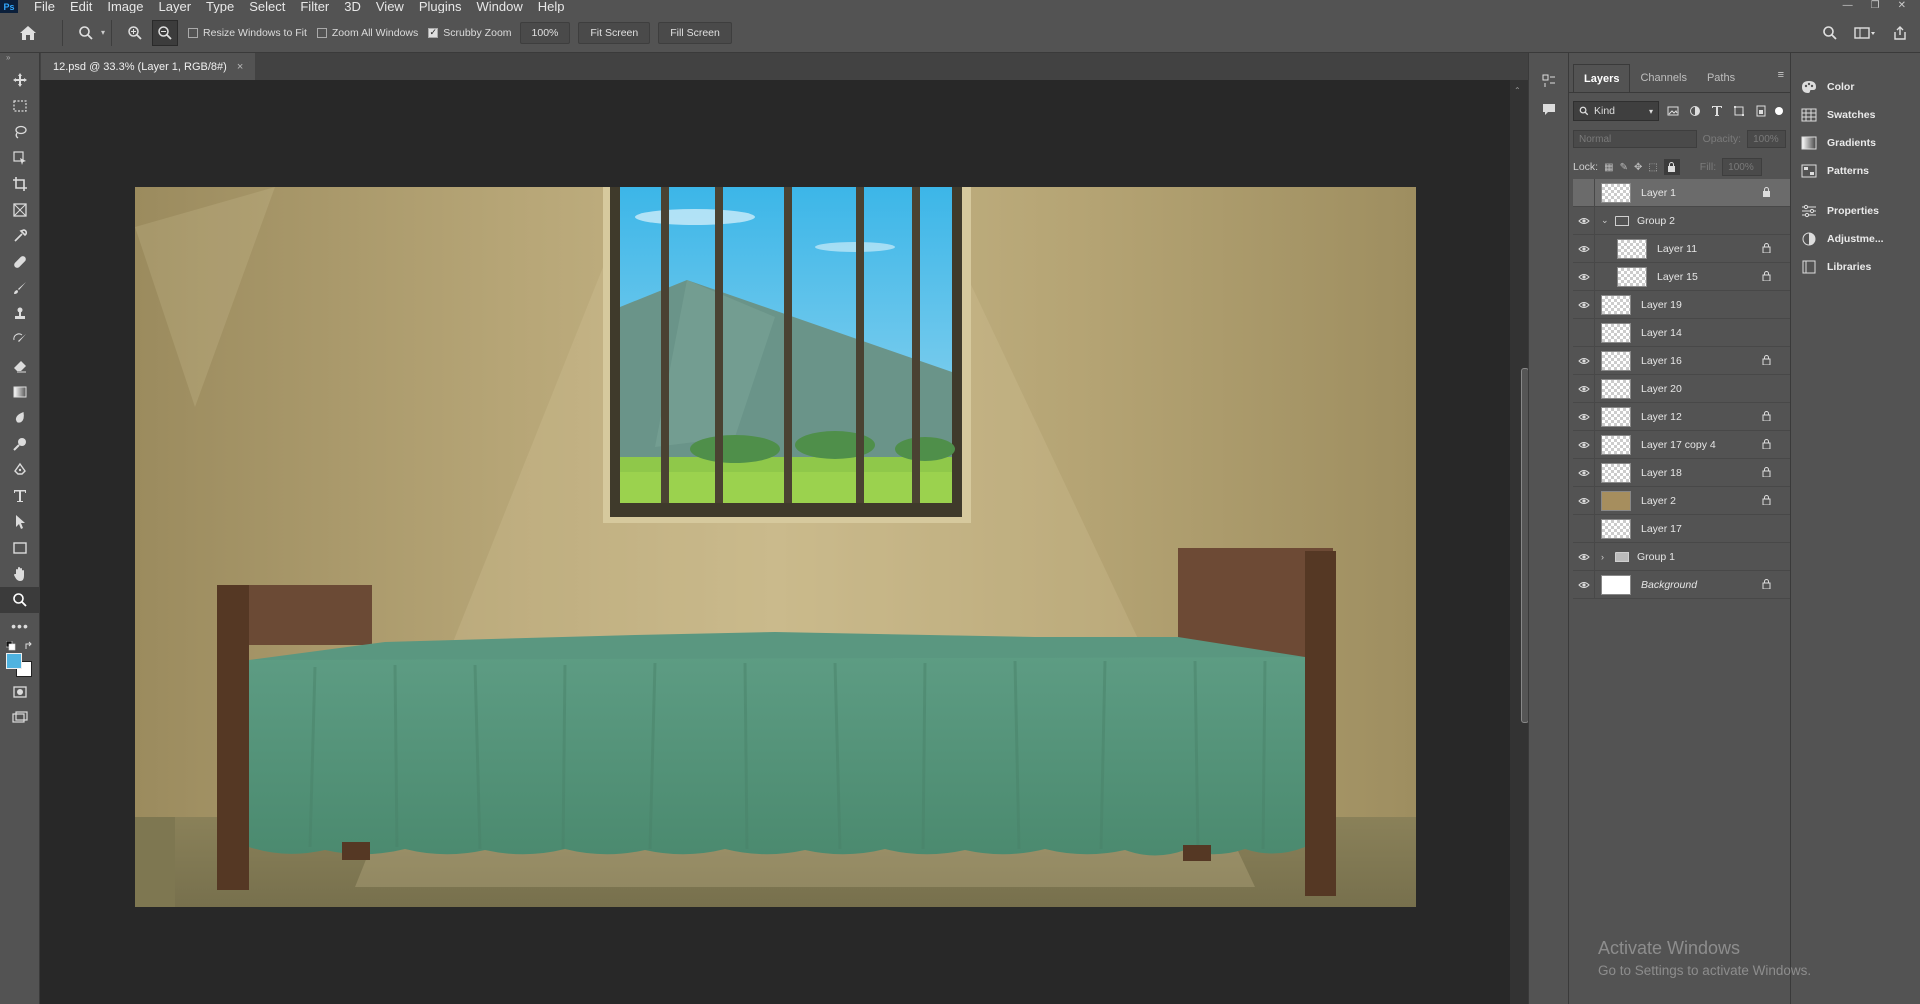 This screenshot has height=1004, width=1920. What do you see at coordinates (1761, 111) in the screenshot?
I see `filter-smart-object-button` at bounding box center [1761, 111].